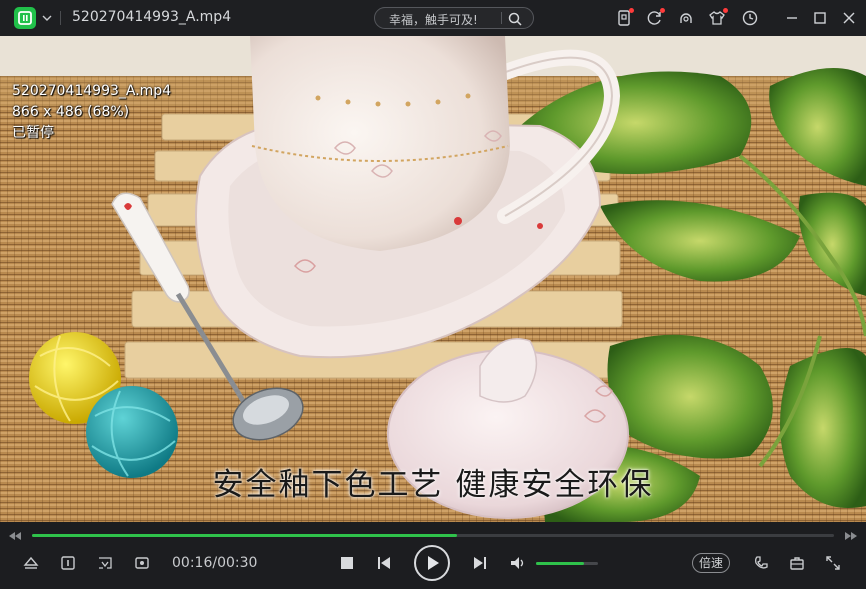 This screenshot has height=589, width=866. I want to click on video-subtitle: 安全釉下色工艺 健康安全环保, so click(433, 485).